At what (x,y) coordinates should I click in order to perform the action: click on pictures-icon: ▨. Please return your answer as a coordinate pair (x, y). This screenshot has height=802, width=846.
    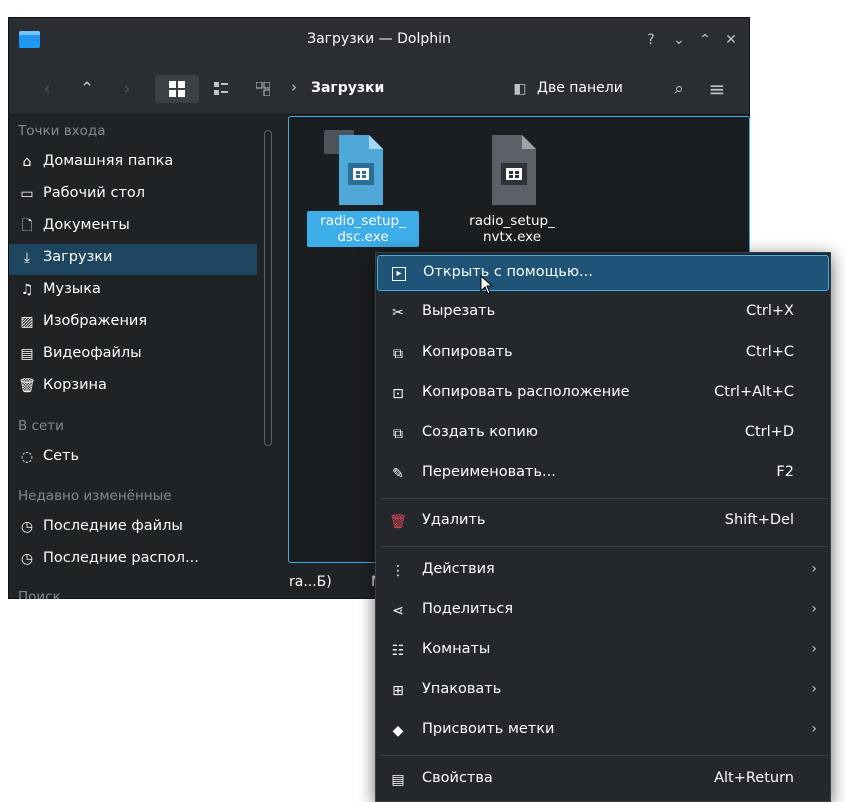
    Looking at the image, I should click on (27, 322).